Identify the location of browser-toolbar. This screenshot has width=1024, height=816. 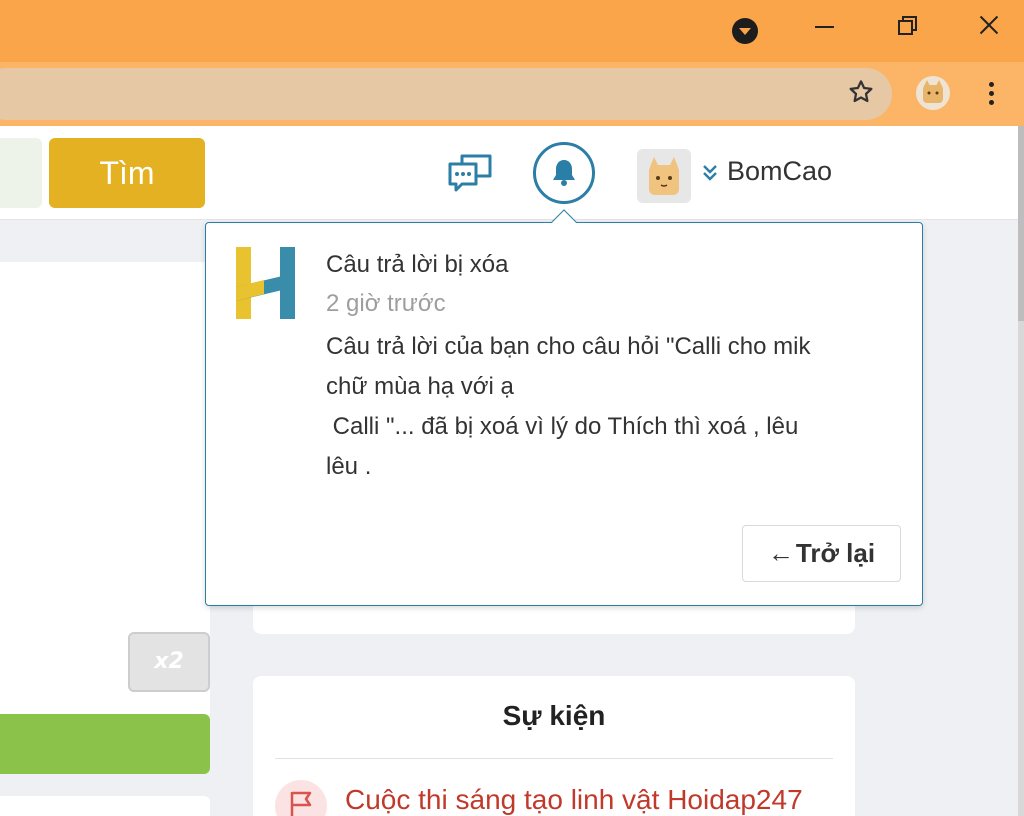
(512, 94).